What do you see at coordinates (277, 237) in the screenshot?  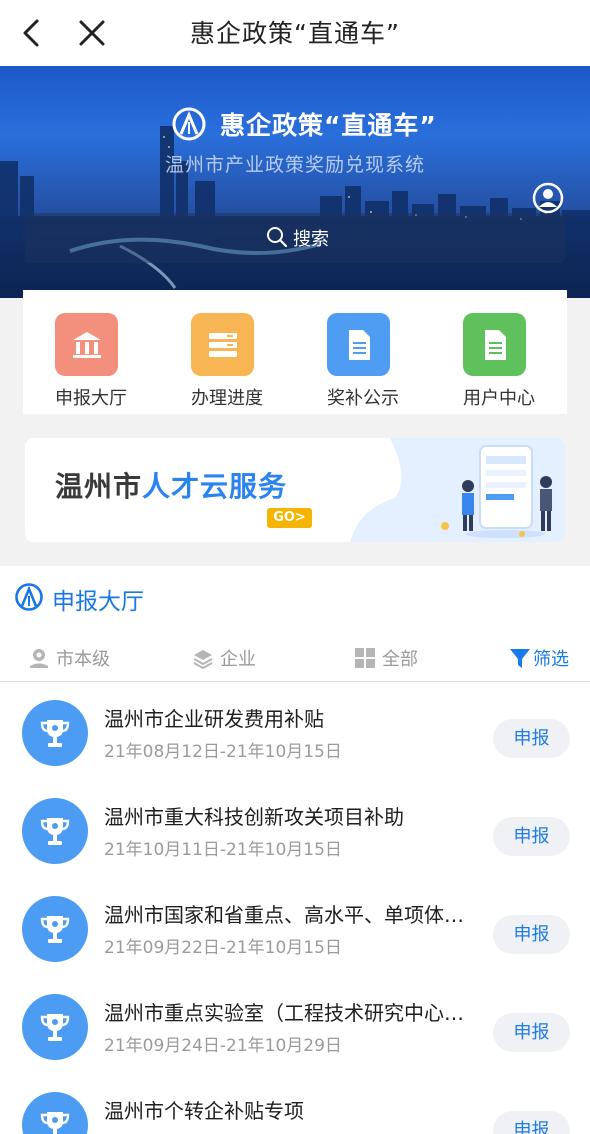 I see `search-icon` at bounding box center [277, 237].